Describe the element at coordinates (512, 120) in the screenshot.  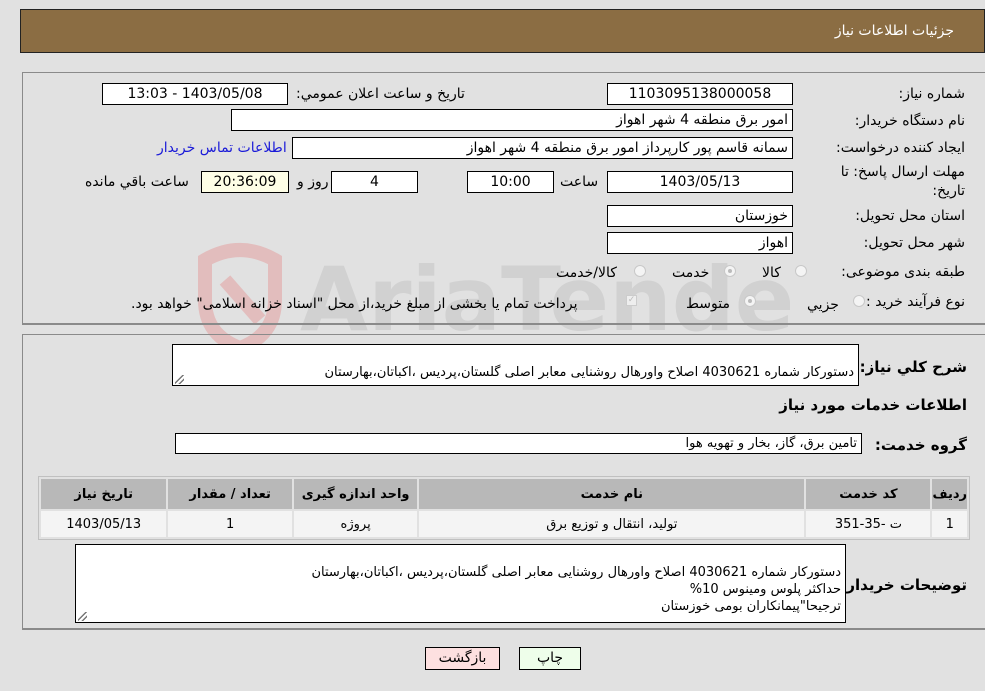
I see `buyer-org-field: امور برق منطقه 4 شهر اهواز` at that location.